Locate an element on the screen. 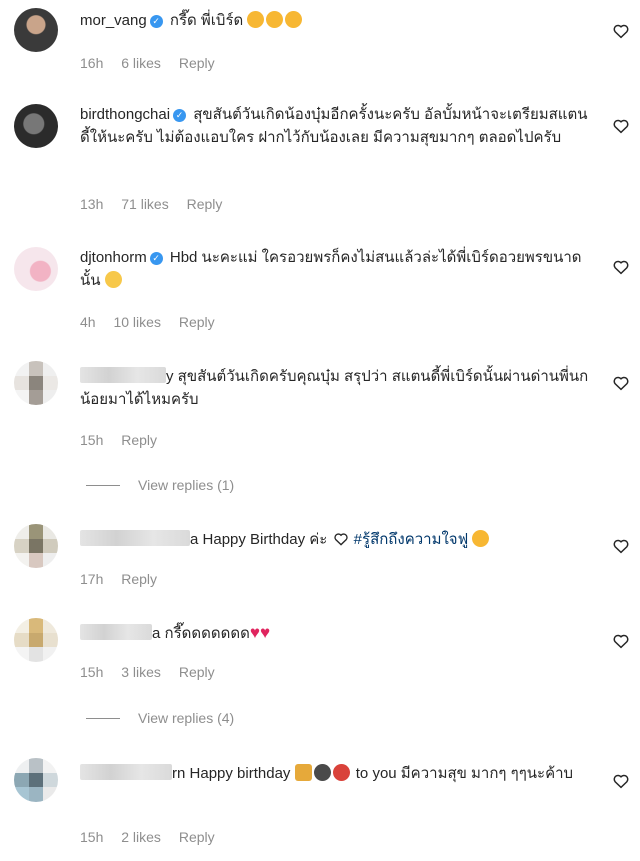 The width and height of the screenshot is (640, 861). comment-text: Happy Birthday ค่ะ is located at coordinates (265, 539).